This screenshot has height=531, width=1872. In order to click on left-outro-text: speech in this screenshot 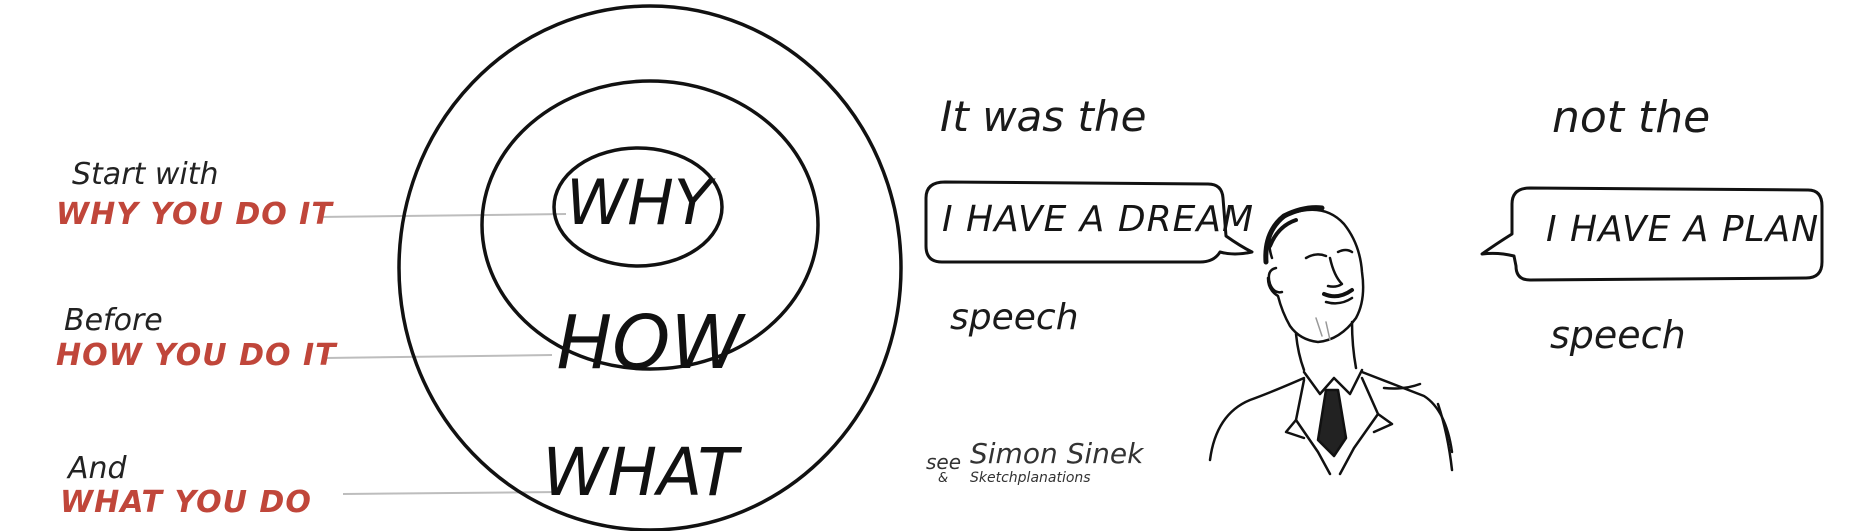, I will do `click(1014, 317)`.